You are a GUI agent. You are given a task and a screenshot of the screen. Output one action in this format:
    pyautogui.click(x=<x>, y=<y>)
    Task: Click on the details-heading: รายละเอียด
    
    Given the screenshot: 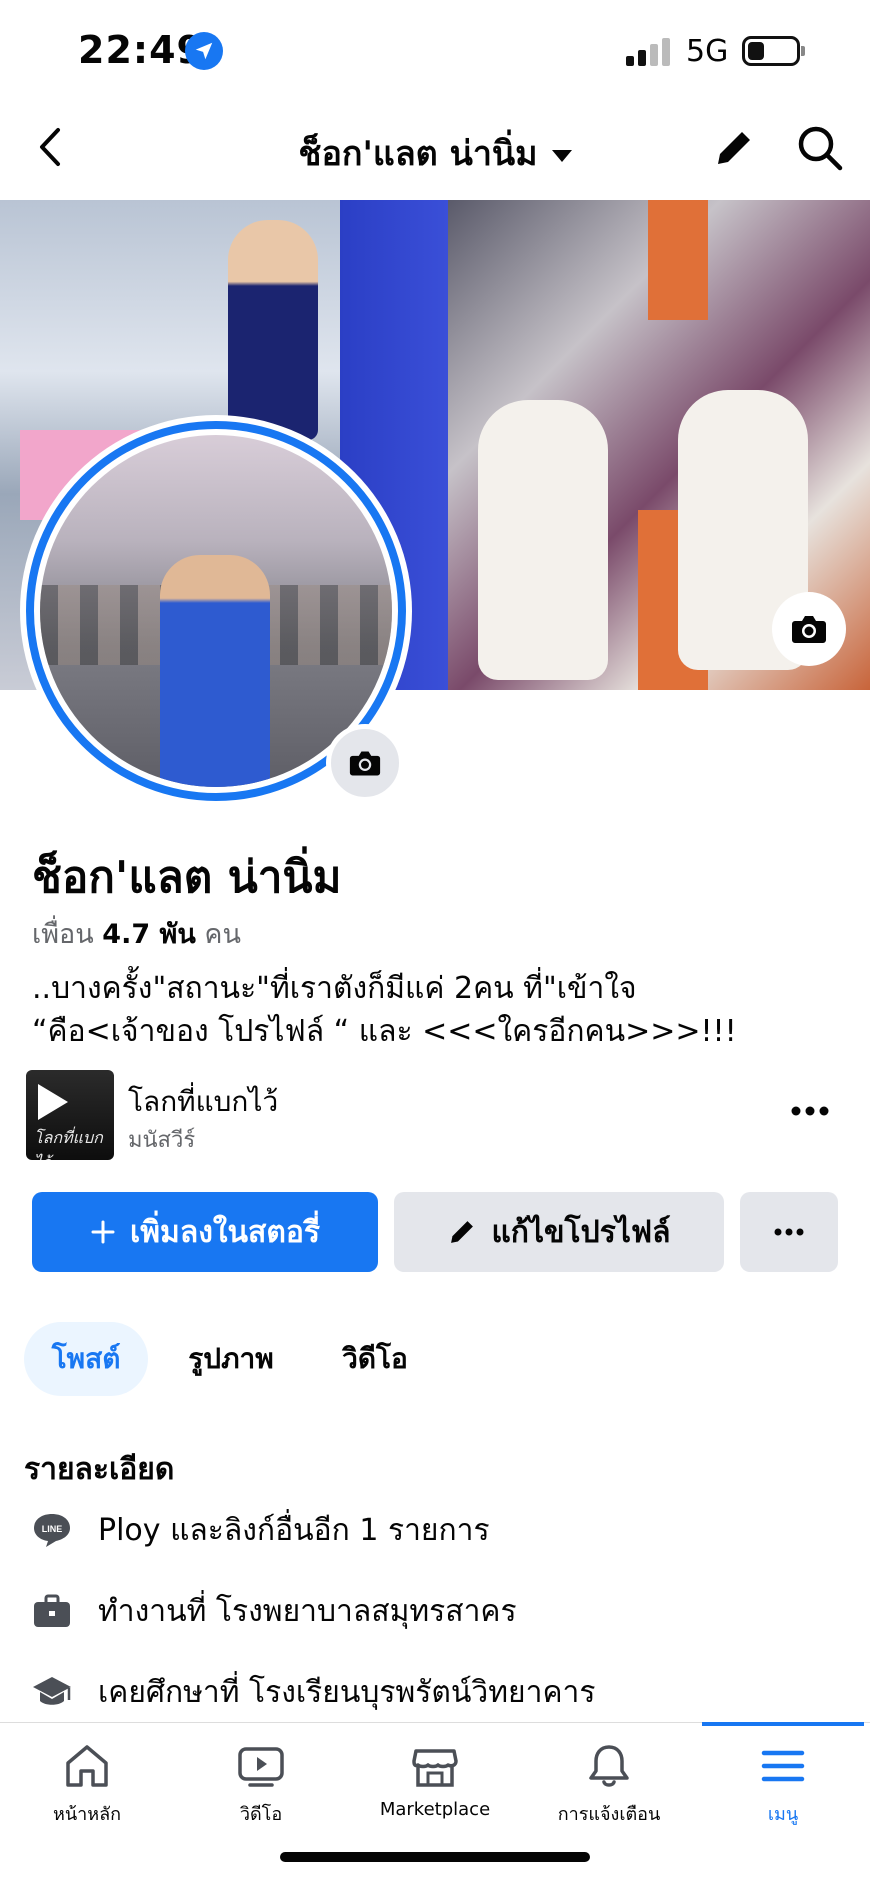 What is the action you would take?
    pyautogui.click(x=99, y=1469)
    